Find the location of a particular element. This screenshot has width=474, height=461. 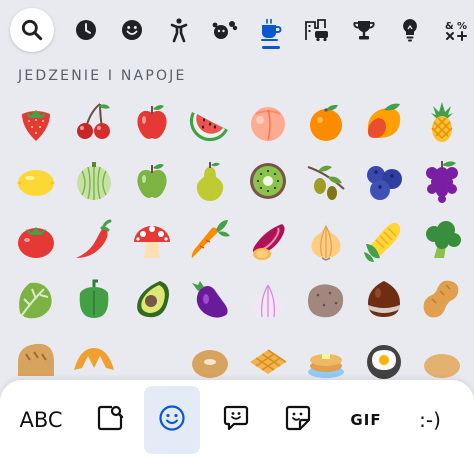

category-symbols: &% is located at coordinates (454, 30).